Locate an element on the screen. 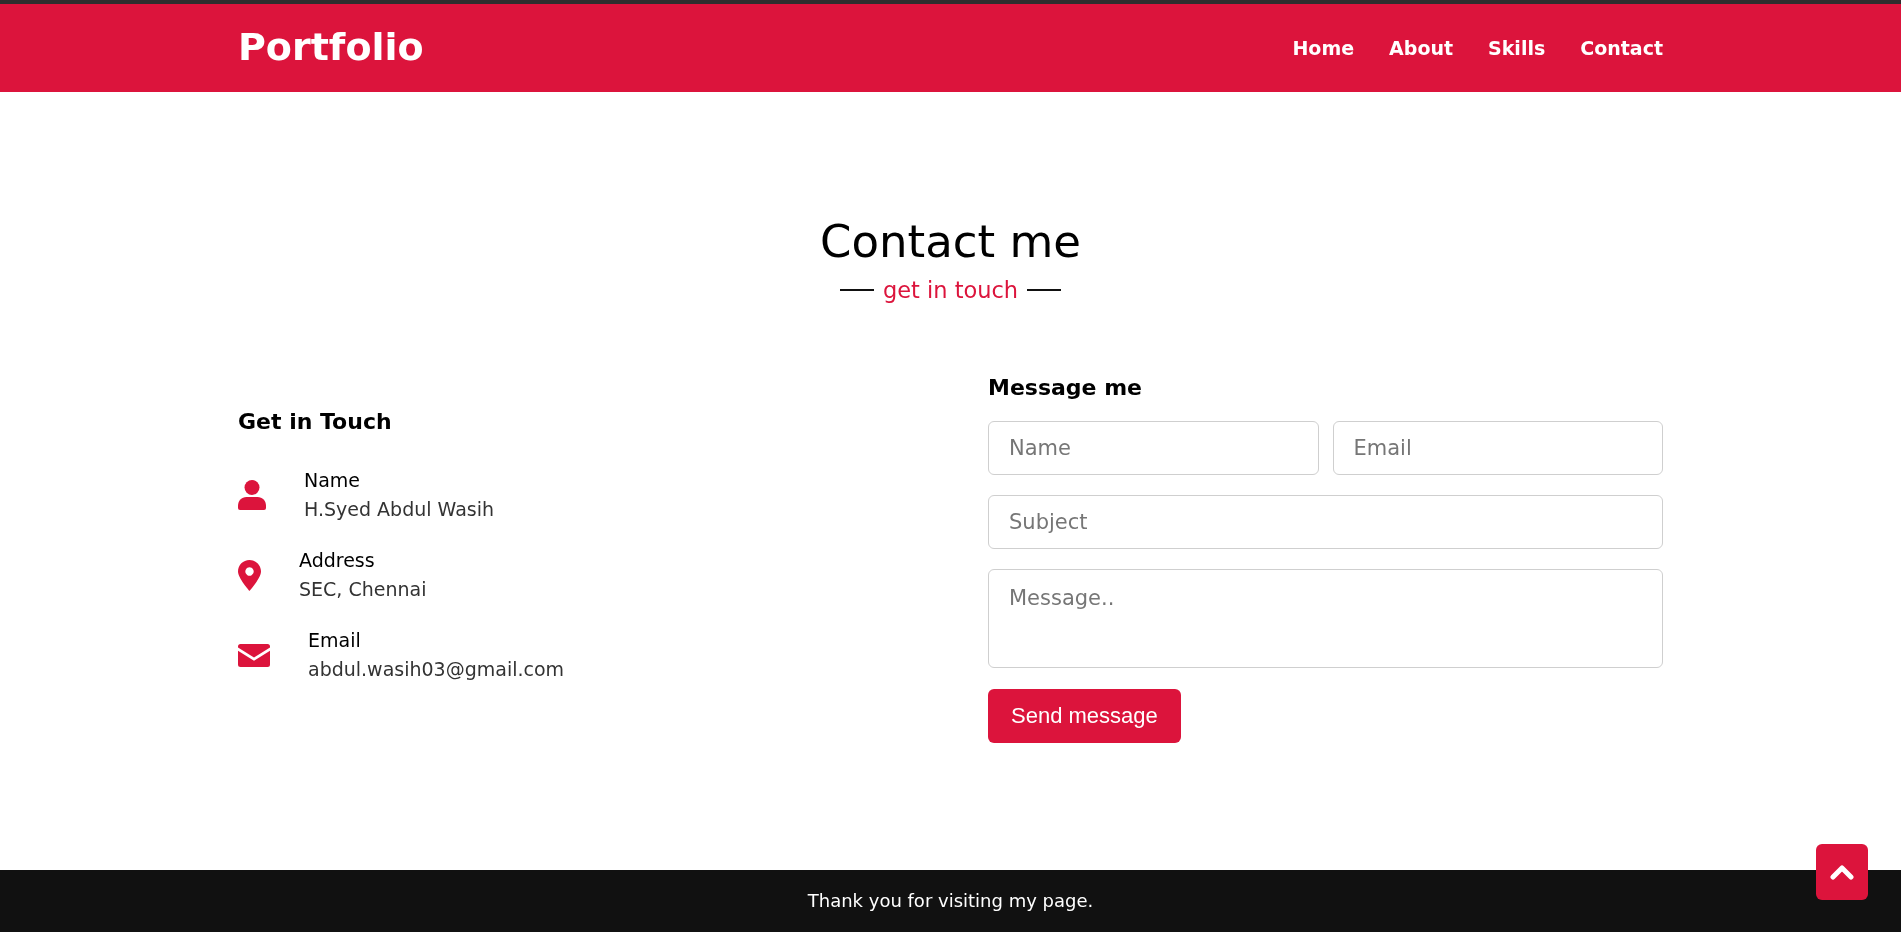 This screenshot has width=1901, height=932. form-heading: Message me is located at coordinates (1066, 388).